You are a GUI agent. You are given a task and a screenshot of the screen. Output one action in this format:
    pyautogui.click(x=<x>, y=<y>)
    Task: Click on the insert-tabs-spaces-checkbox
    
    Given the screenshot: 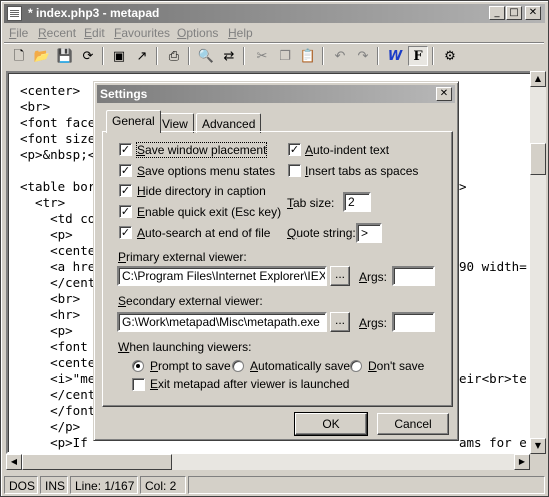 What is the action you would take?
    pyautogui.click(x=294, y=170)
    